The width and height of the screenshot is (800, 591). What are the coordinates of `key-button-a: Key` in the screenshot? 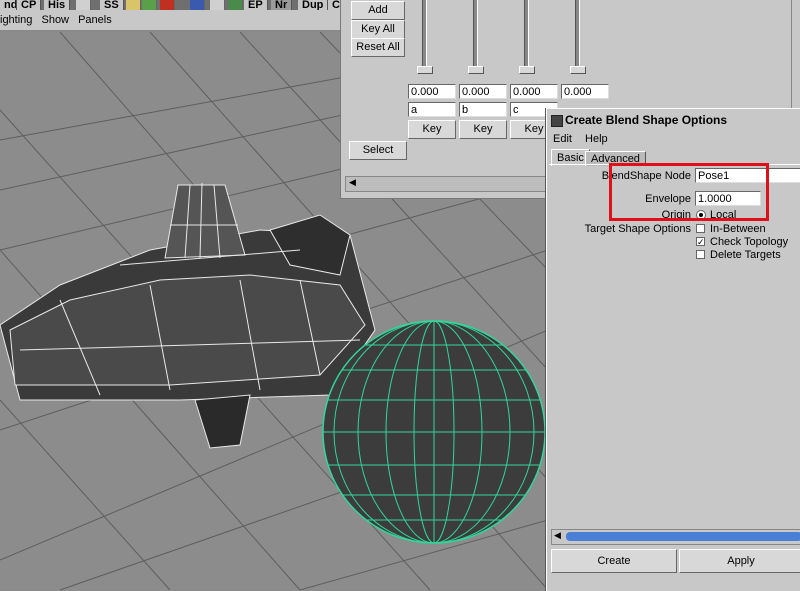 It's located at (432, 129).